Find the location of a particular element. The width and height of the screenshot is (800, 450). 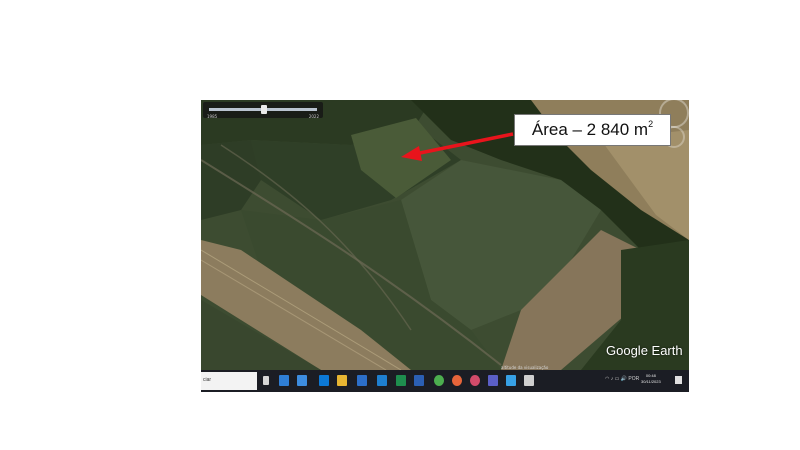

taskbar-clock: 00:48 30/11/2023 is located at coordinates (651, 379).